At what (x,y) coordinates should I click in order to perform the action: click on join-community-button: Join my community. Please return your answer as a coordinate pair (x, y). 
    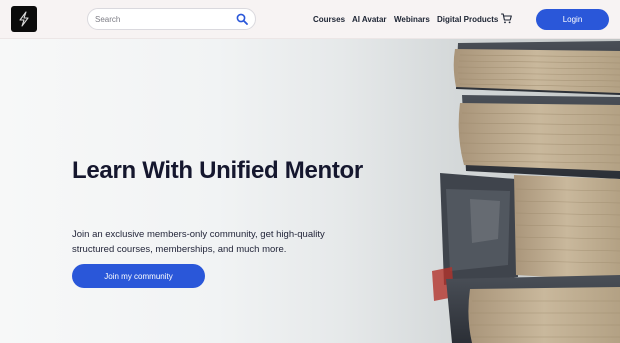
    Looking at the image, I should click on (138, 276).